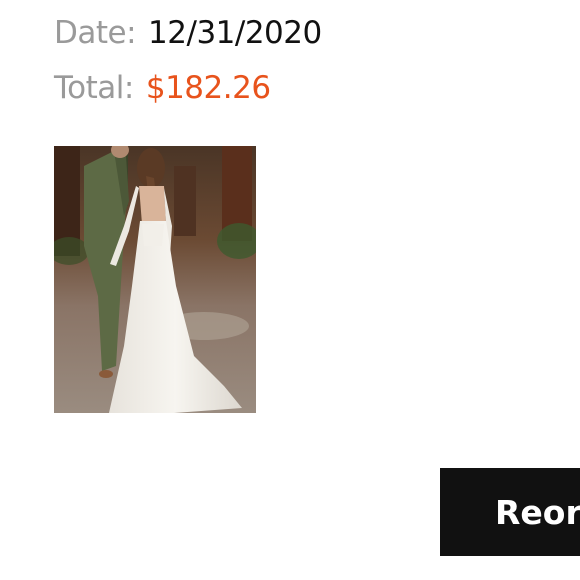 The height and width of the screenshot is (580, 580). I want to click on total-value: $182.26, so click(208, 88).